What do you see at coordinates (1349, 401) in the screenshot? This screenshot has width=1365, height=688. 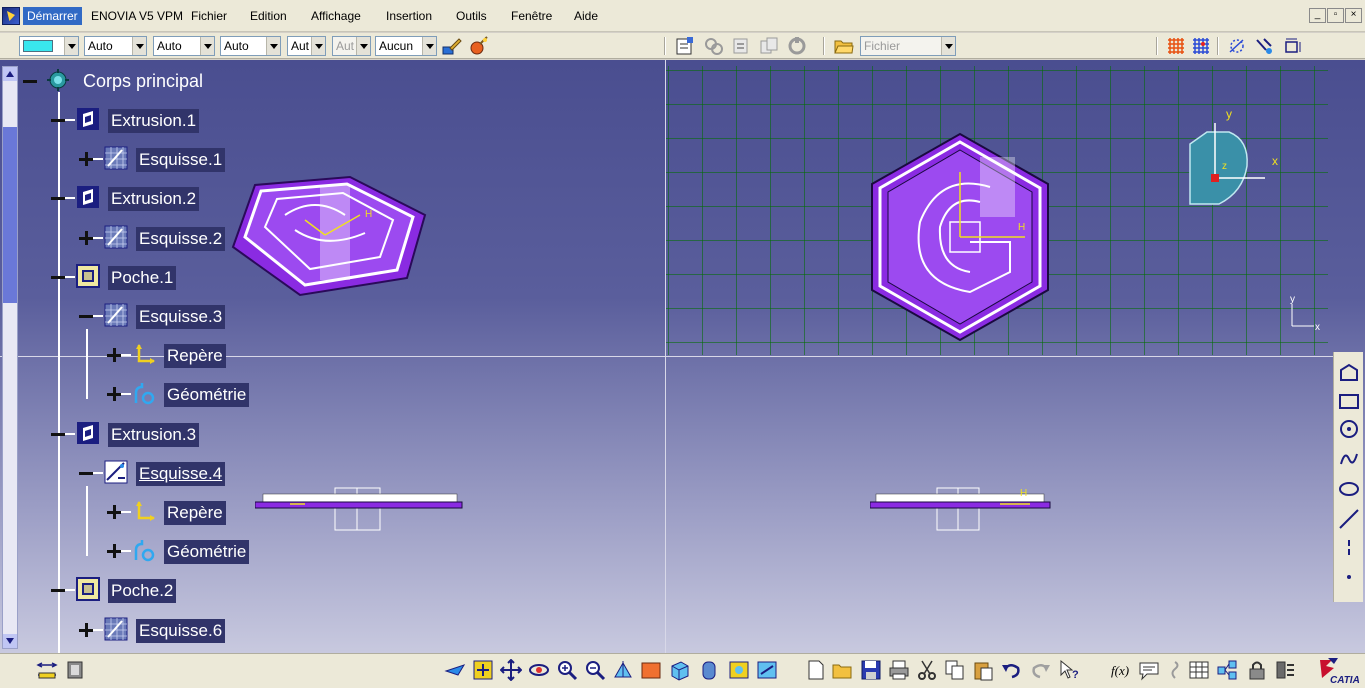 I see `rectangle-icon` at bounding box center [1349, 401].